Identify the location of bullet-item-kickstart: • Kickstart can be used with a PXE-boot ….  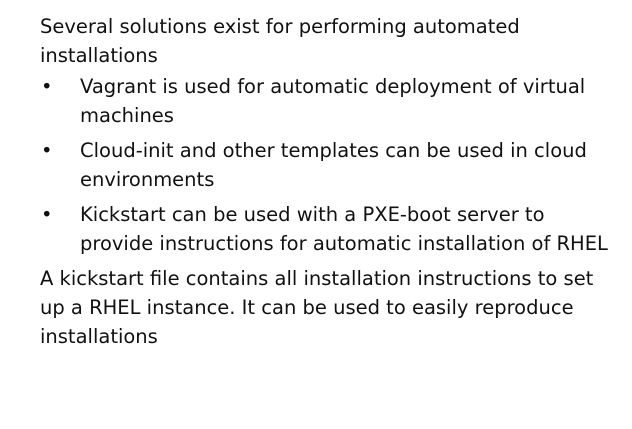
(326, 229).